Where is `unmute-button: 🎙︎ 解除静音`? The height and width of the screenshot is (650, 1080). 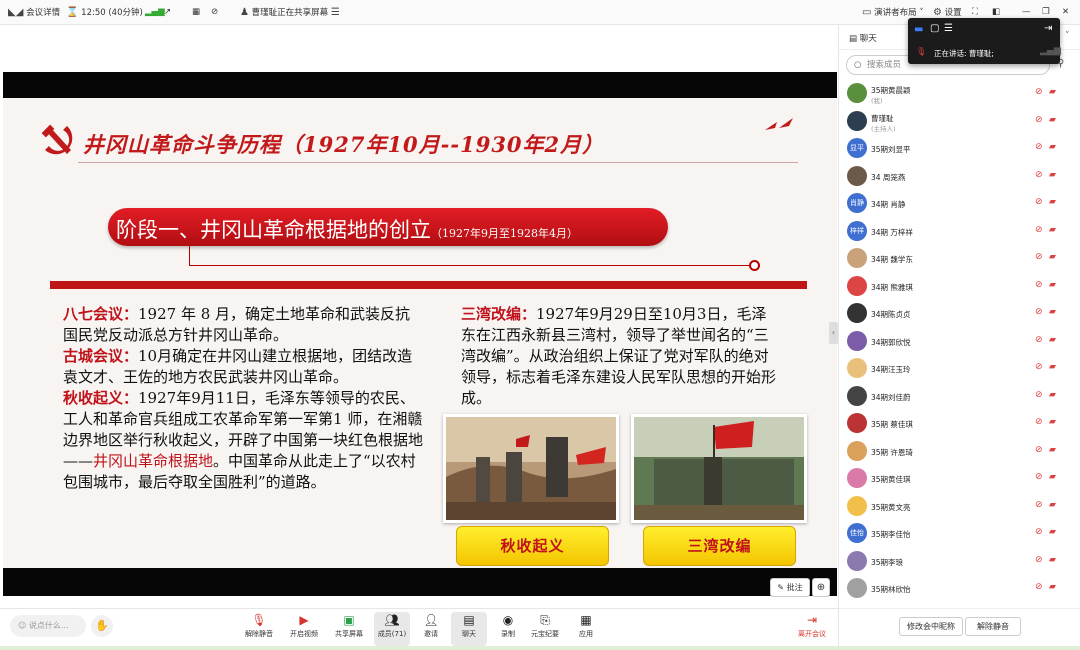
unmute-button: 🎙︎ 解除静音 is located at coordinates (259, 629).